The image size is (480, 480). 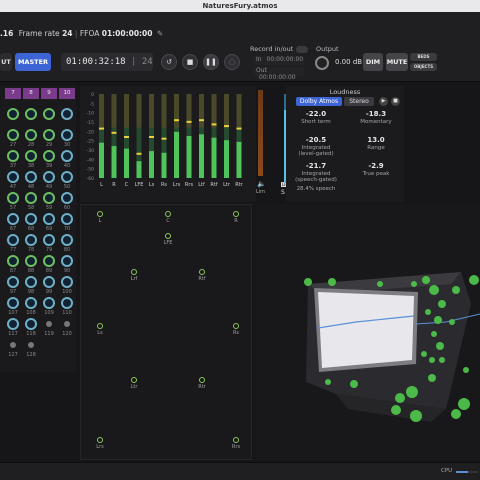 What do you see at coordinates (279, 60) in the screenshot?
I see `in-field: In 00:00:00:00` at bounding box center [279, 60].